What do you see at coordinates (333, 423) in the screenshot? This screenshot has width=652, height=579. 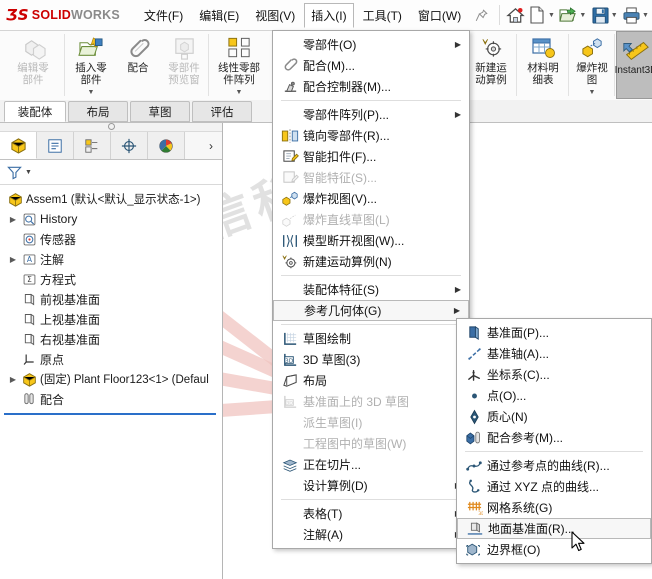 I see `menu-item-derived-sketch-label: 派生草图(I)` at bounding box center [333, 423].